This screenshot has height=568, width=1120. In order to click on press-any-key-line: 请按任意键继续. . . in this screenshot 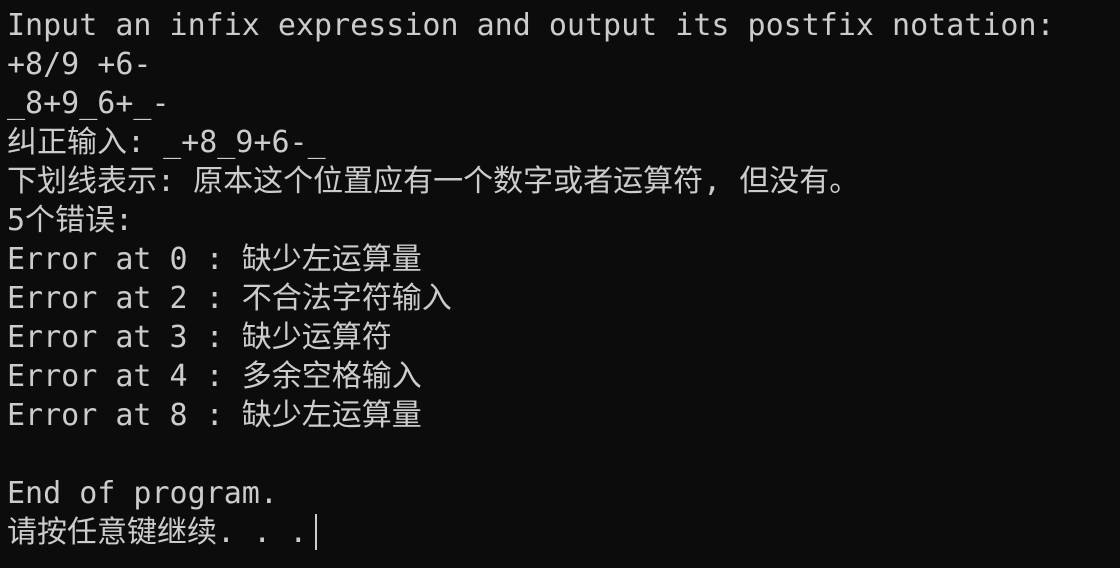, I will do `click(563, 532)`.